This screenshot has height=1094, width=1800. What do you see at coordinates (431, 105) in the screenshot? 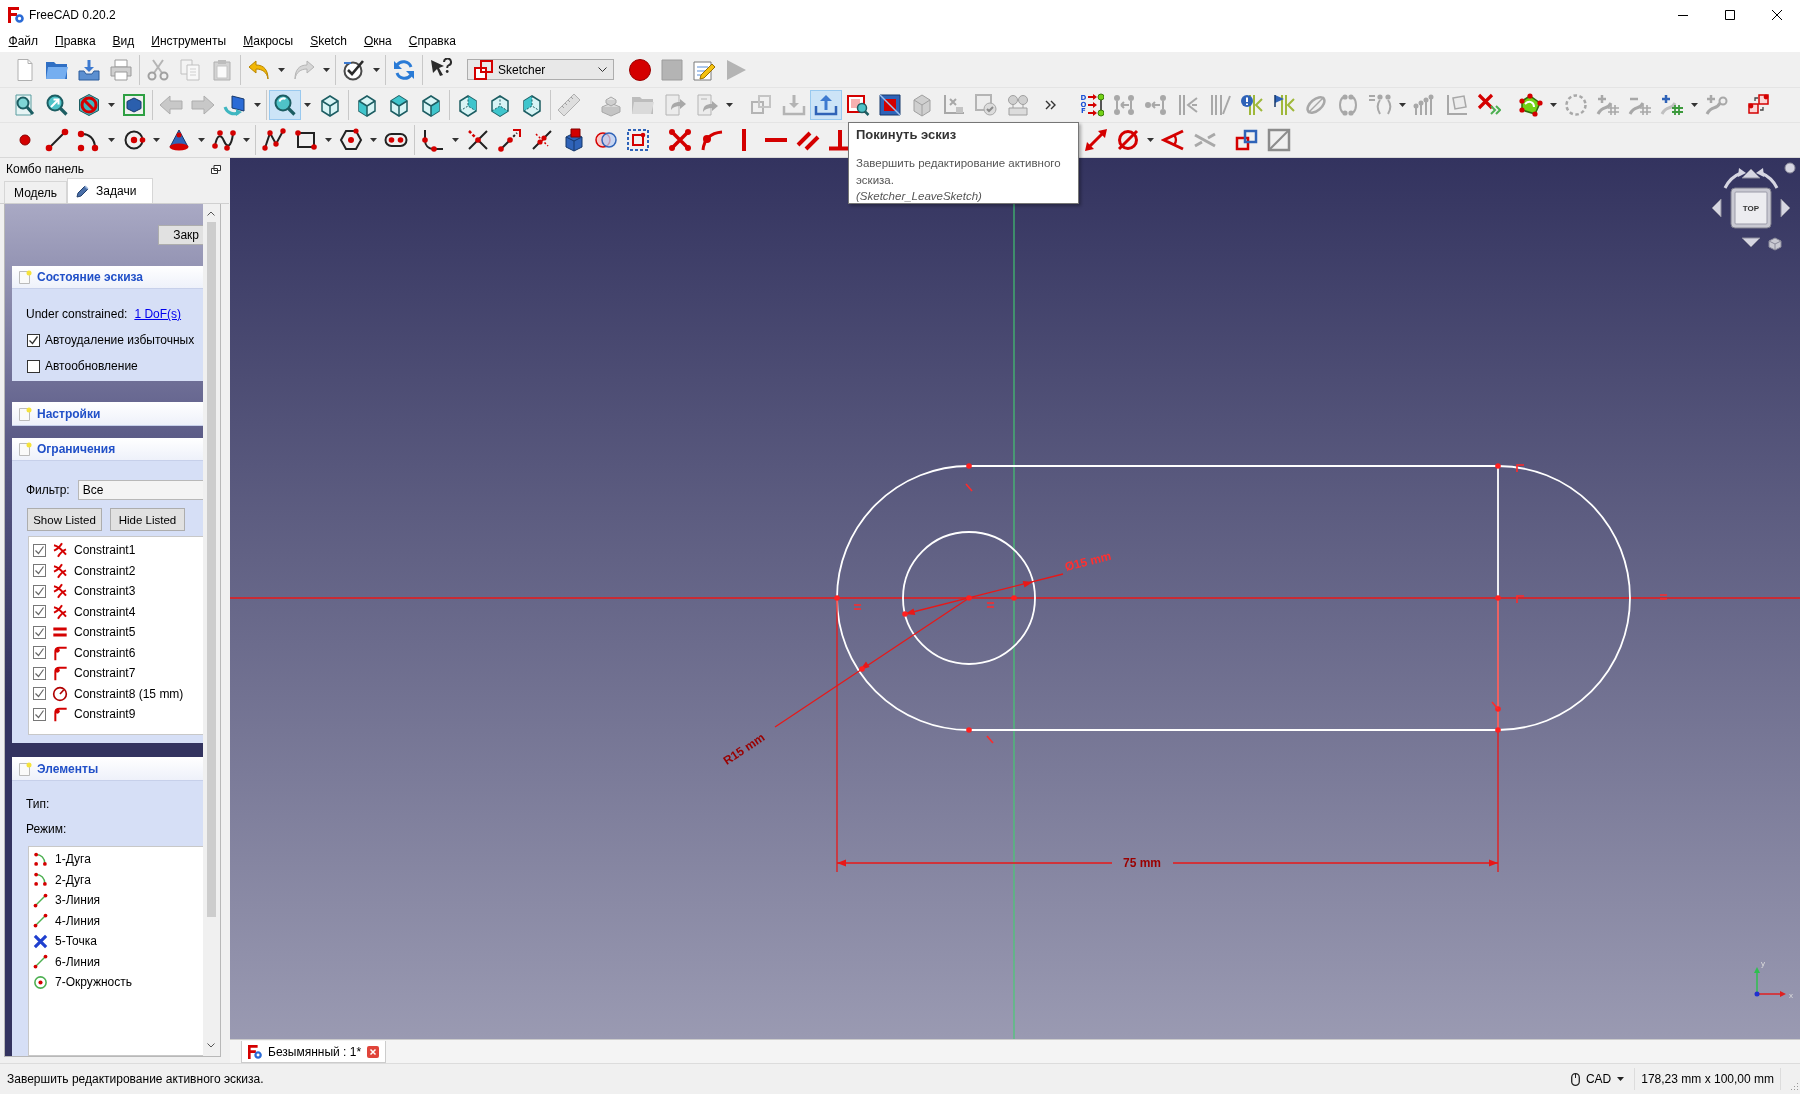
I see `cube-right-icon` at bounding box center [431, 105].